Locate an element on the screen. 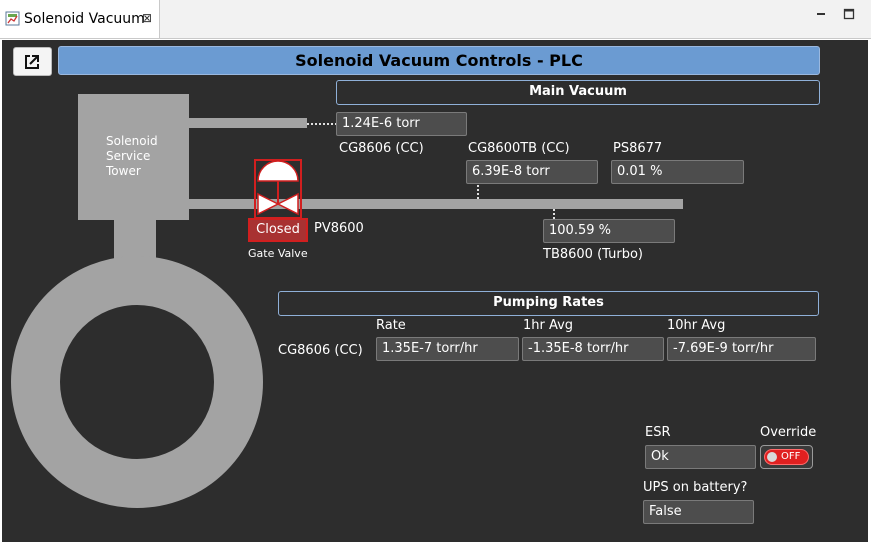  toggle-knob is located at coordinates (772, 457).